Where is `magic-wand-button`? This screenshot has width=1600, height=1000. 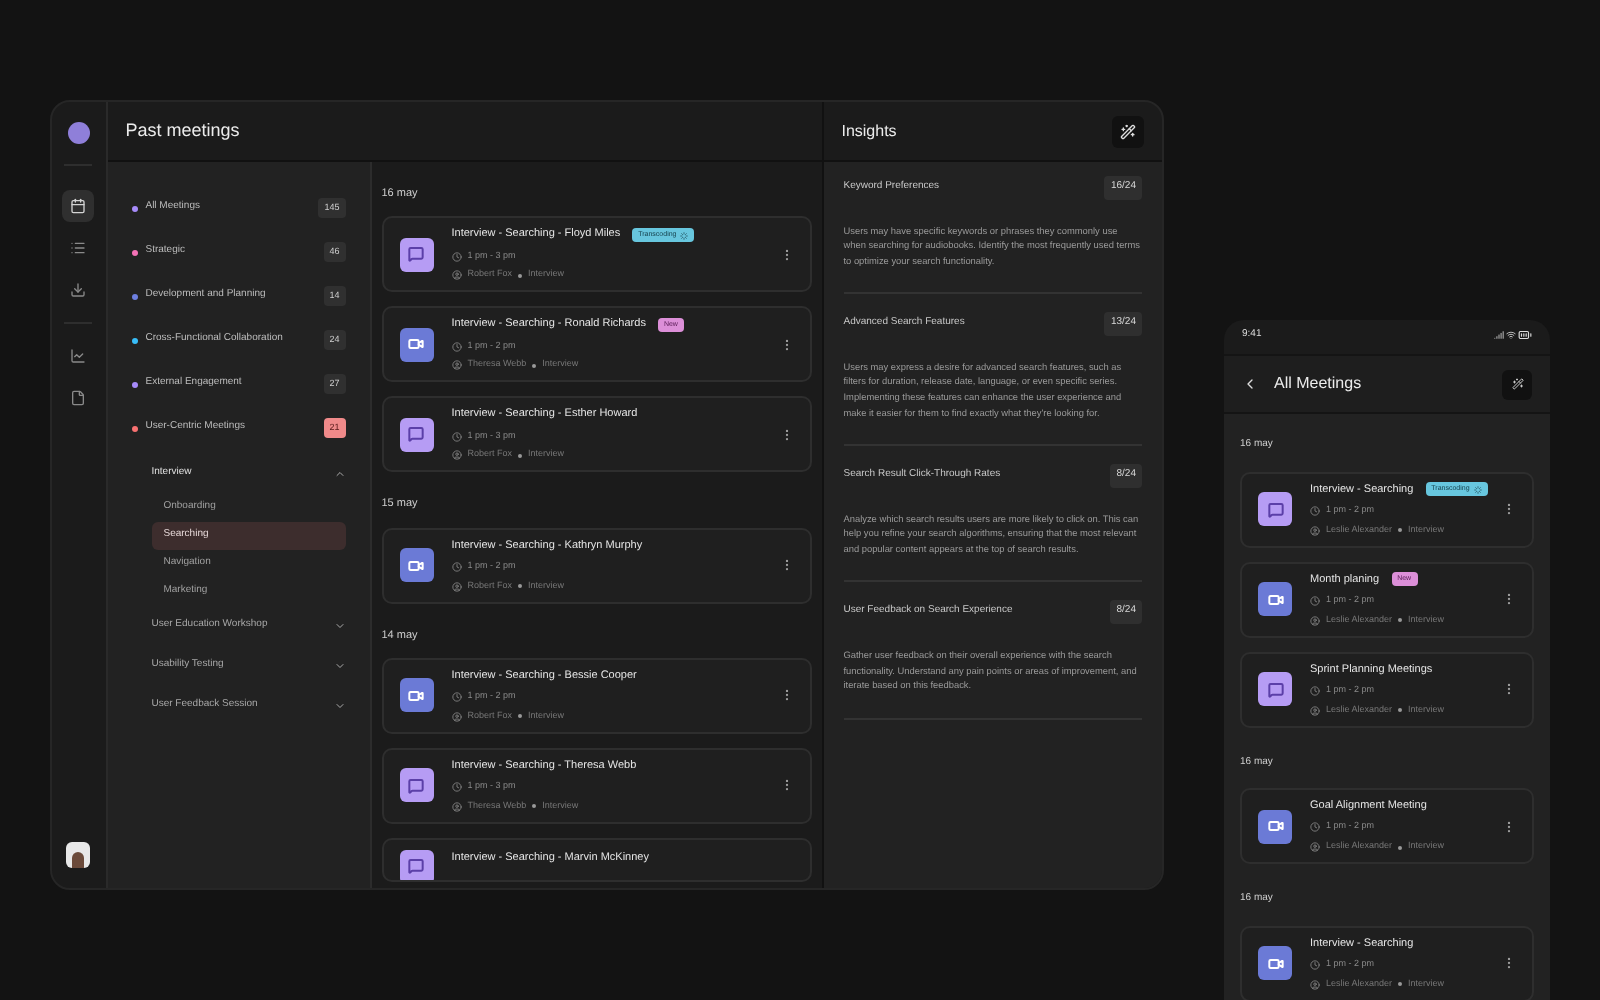
magic-wand-button is located at coordinates (1128, 131).